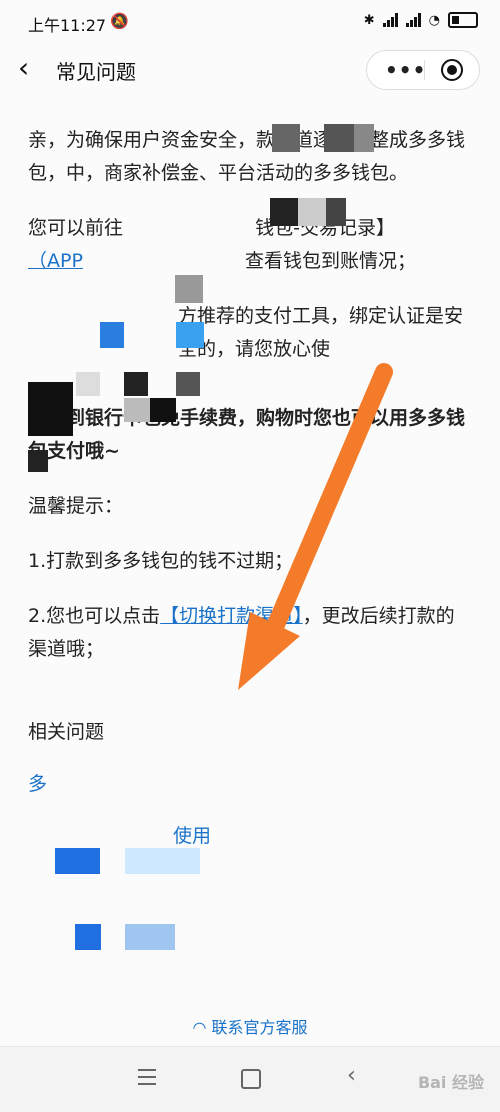 This screenshot has height=1112, width=500. Describe the element at coordinates (390, 20) in the screenshot. I see `signal-icon` at that location.